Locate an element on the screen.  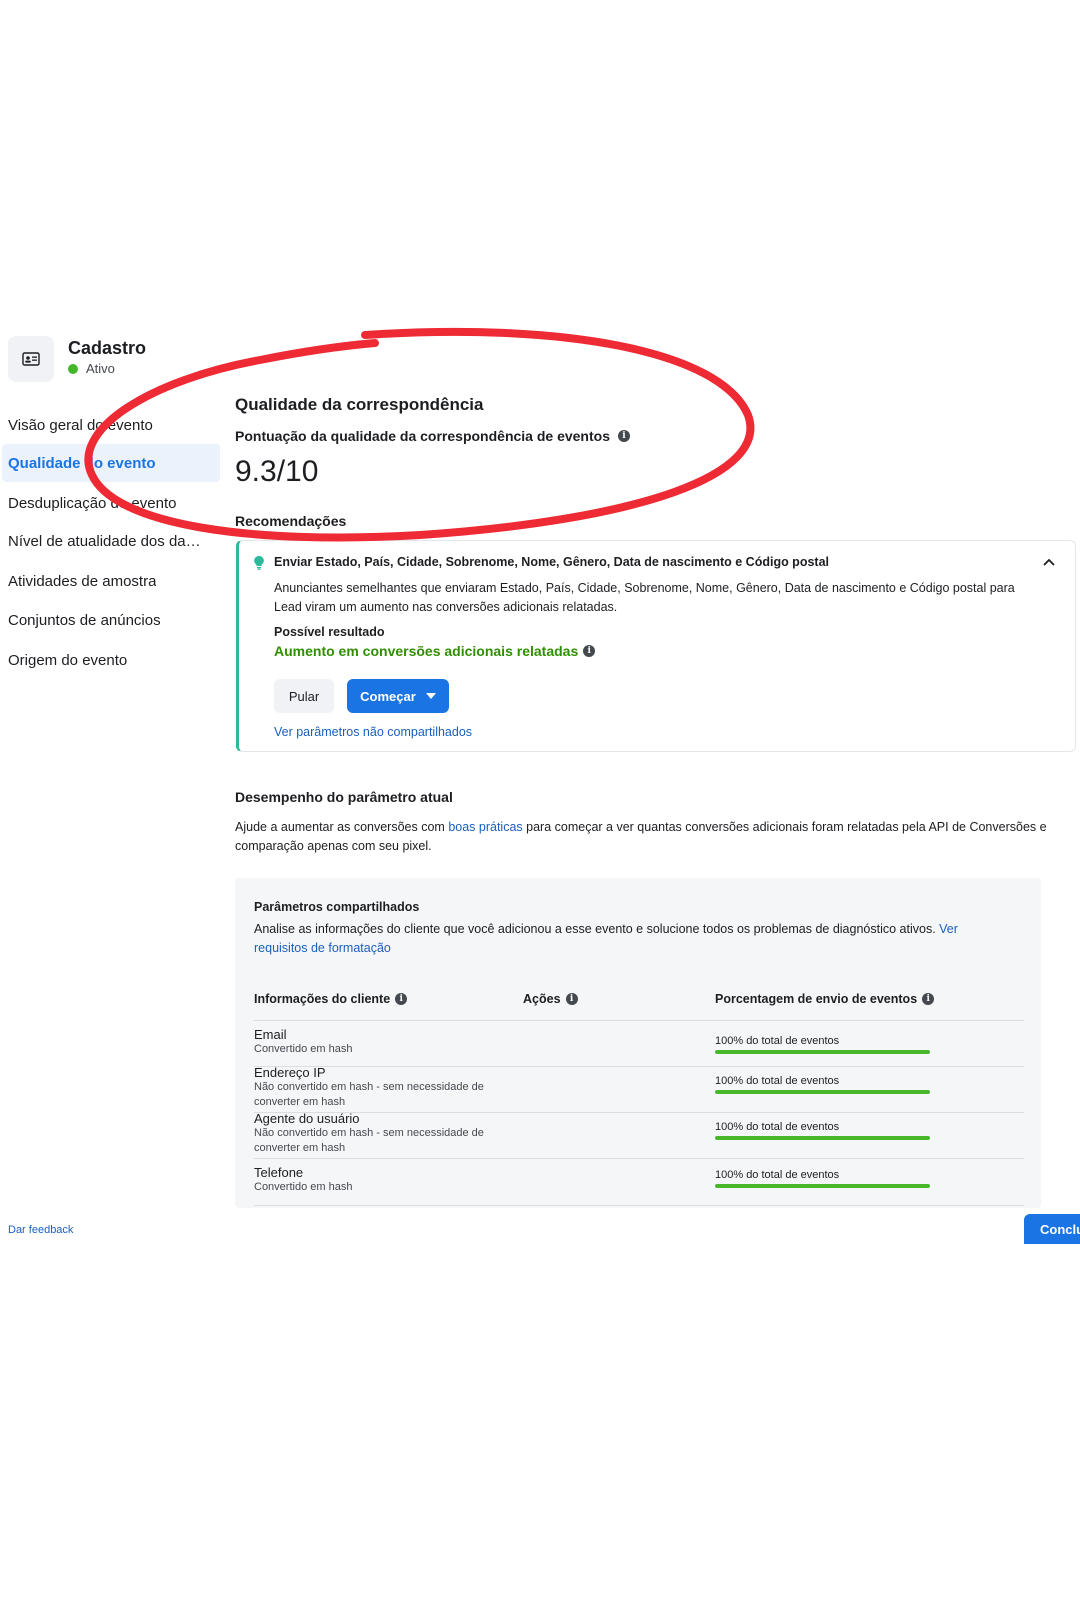
event-title: Cadastro is located at coordinates (107, 348).